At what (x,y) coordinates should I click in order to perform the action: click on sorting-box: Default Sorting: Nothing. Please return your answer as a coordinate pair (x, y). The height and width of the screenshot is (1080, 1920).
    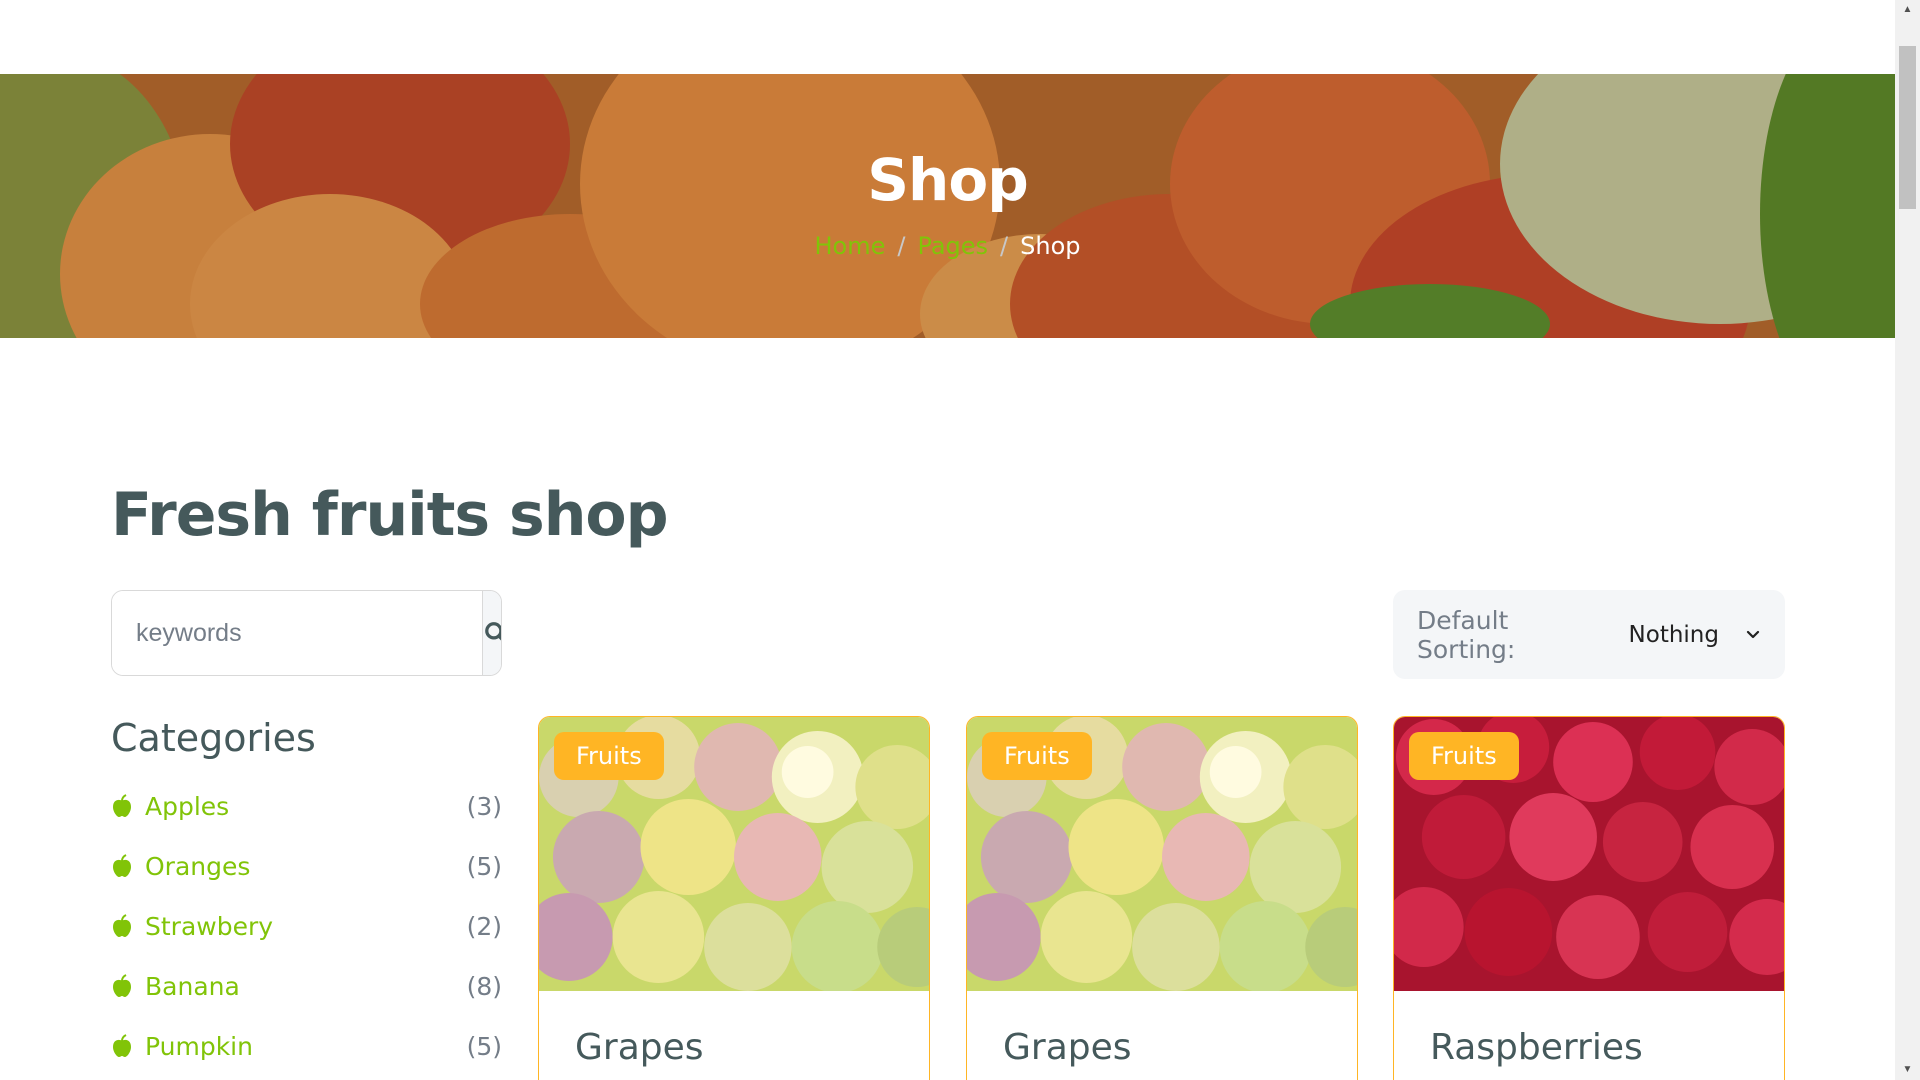
    Looking at the image, I should click on (1589, 634).